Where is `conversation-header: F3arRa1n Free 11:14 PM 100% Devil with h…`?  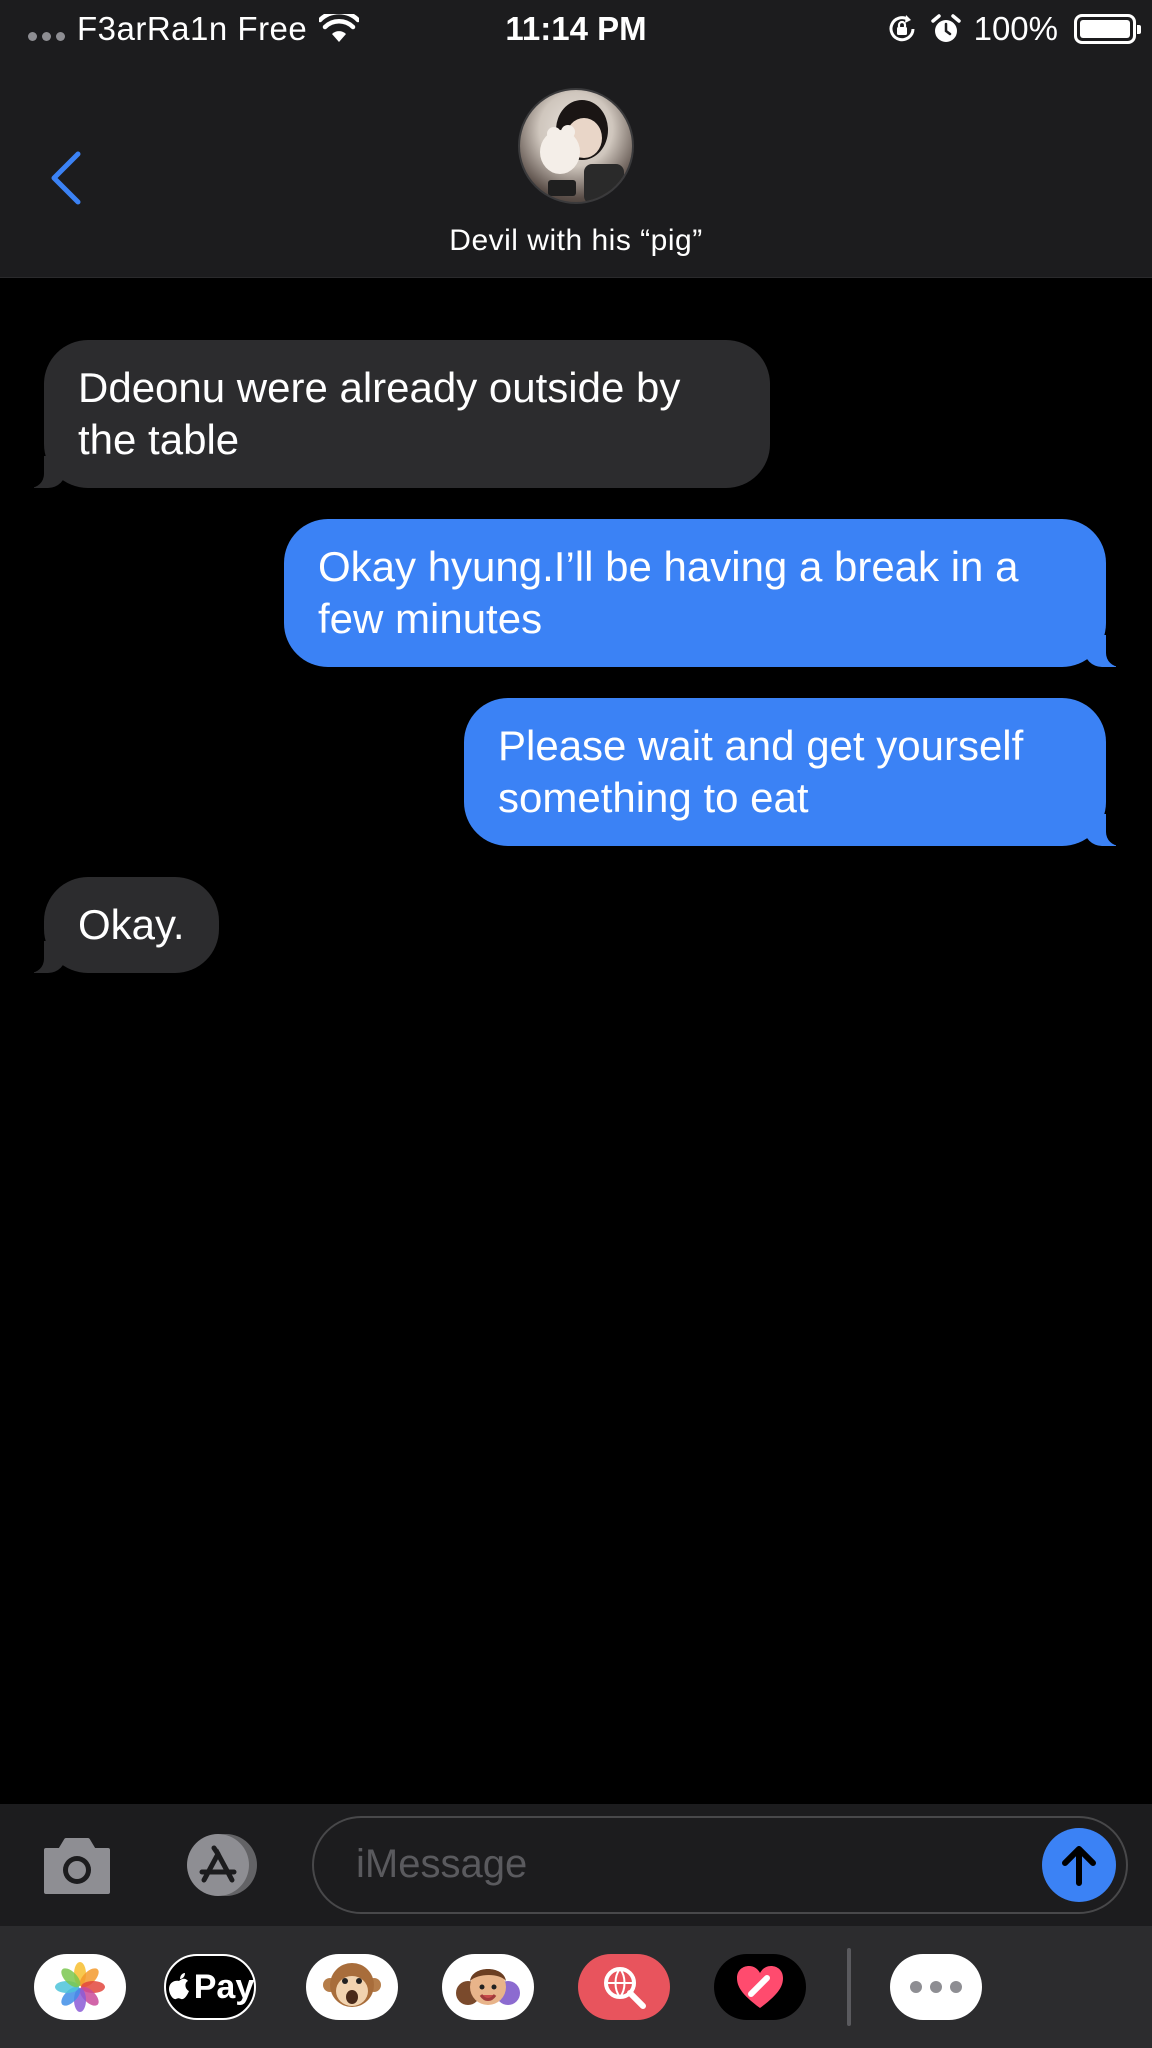 conversation-header: F3arRa1n Free 11:14 PM 100% Devil with h… is located at coordinates (576, 139).